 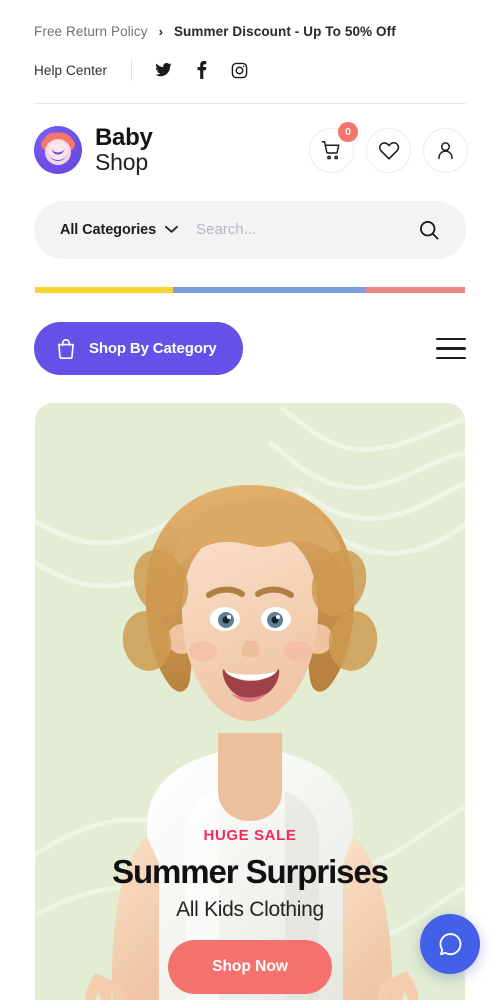 What do you see at coordinates (124, 137) in the screenshot?
I see `brand-name-line1: Baby` at bounding box center [124, 137].